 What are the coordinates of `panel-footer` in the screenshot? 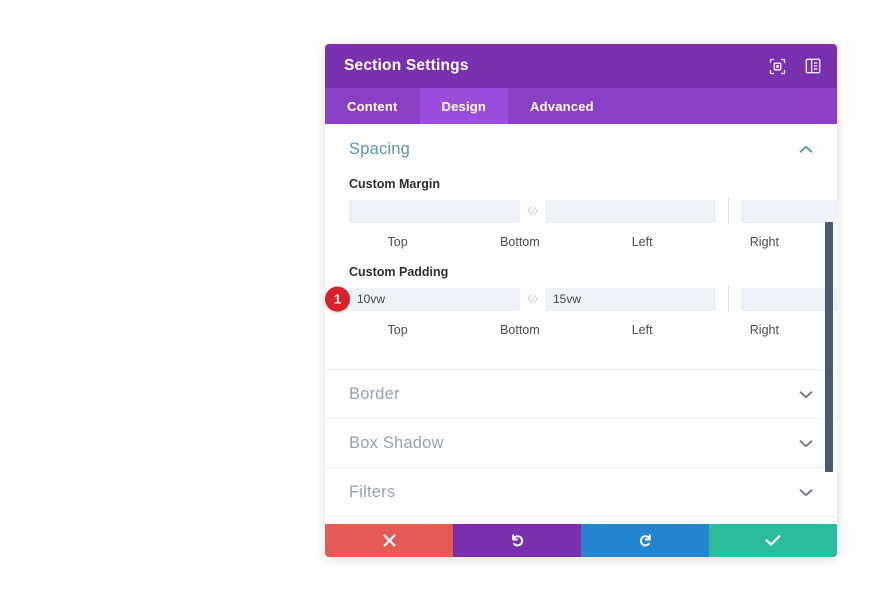 It's located at (581, 540).